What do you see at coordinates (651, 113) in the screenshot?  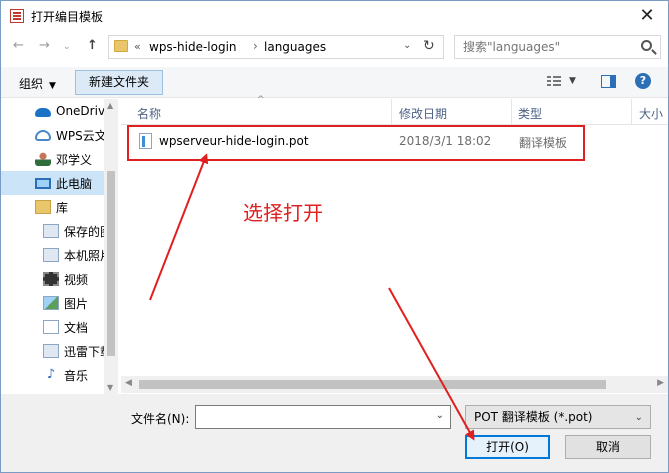 I see `column-header-size: 大小` at bounding box center [651, 113].